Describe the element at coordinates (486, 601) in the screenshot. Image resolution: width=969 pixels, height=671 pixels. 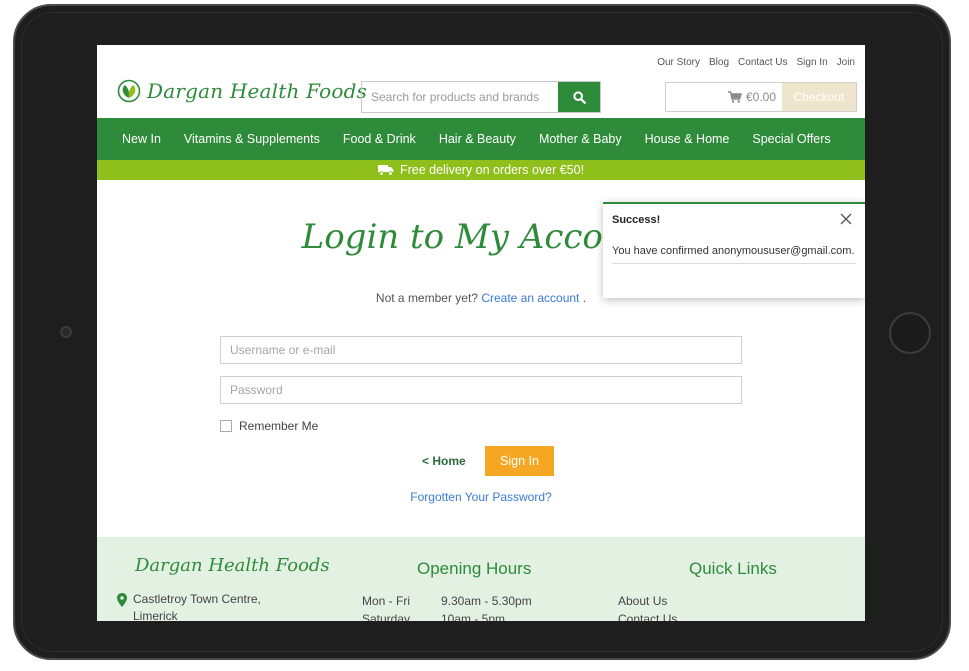
I see `hours-time: 9.30am - 5.30pm` at that location.